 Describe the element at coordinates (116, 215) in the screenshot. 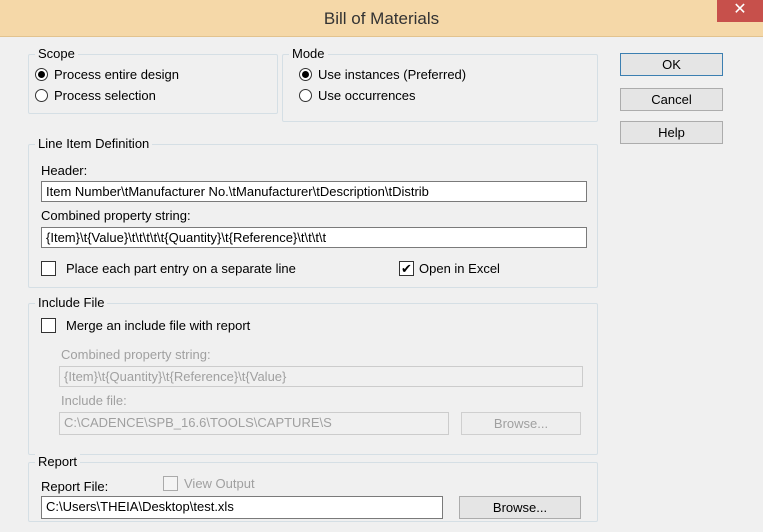

I see `combined-property-label: Combined property string:` at that location.